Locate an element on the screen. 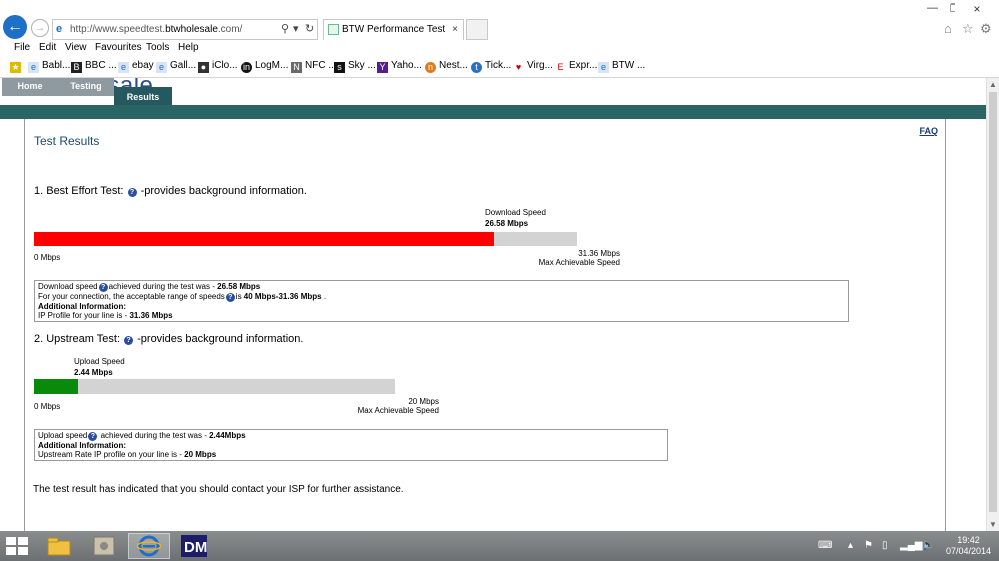 The image size is (999, 561). download-max-value: 31.36 Mbps is located at coordinates (599, 253).